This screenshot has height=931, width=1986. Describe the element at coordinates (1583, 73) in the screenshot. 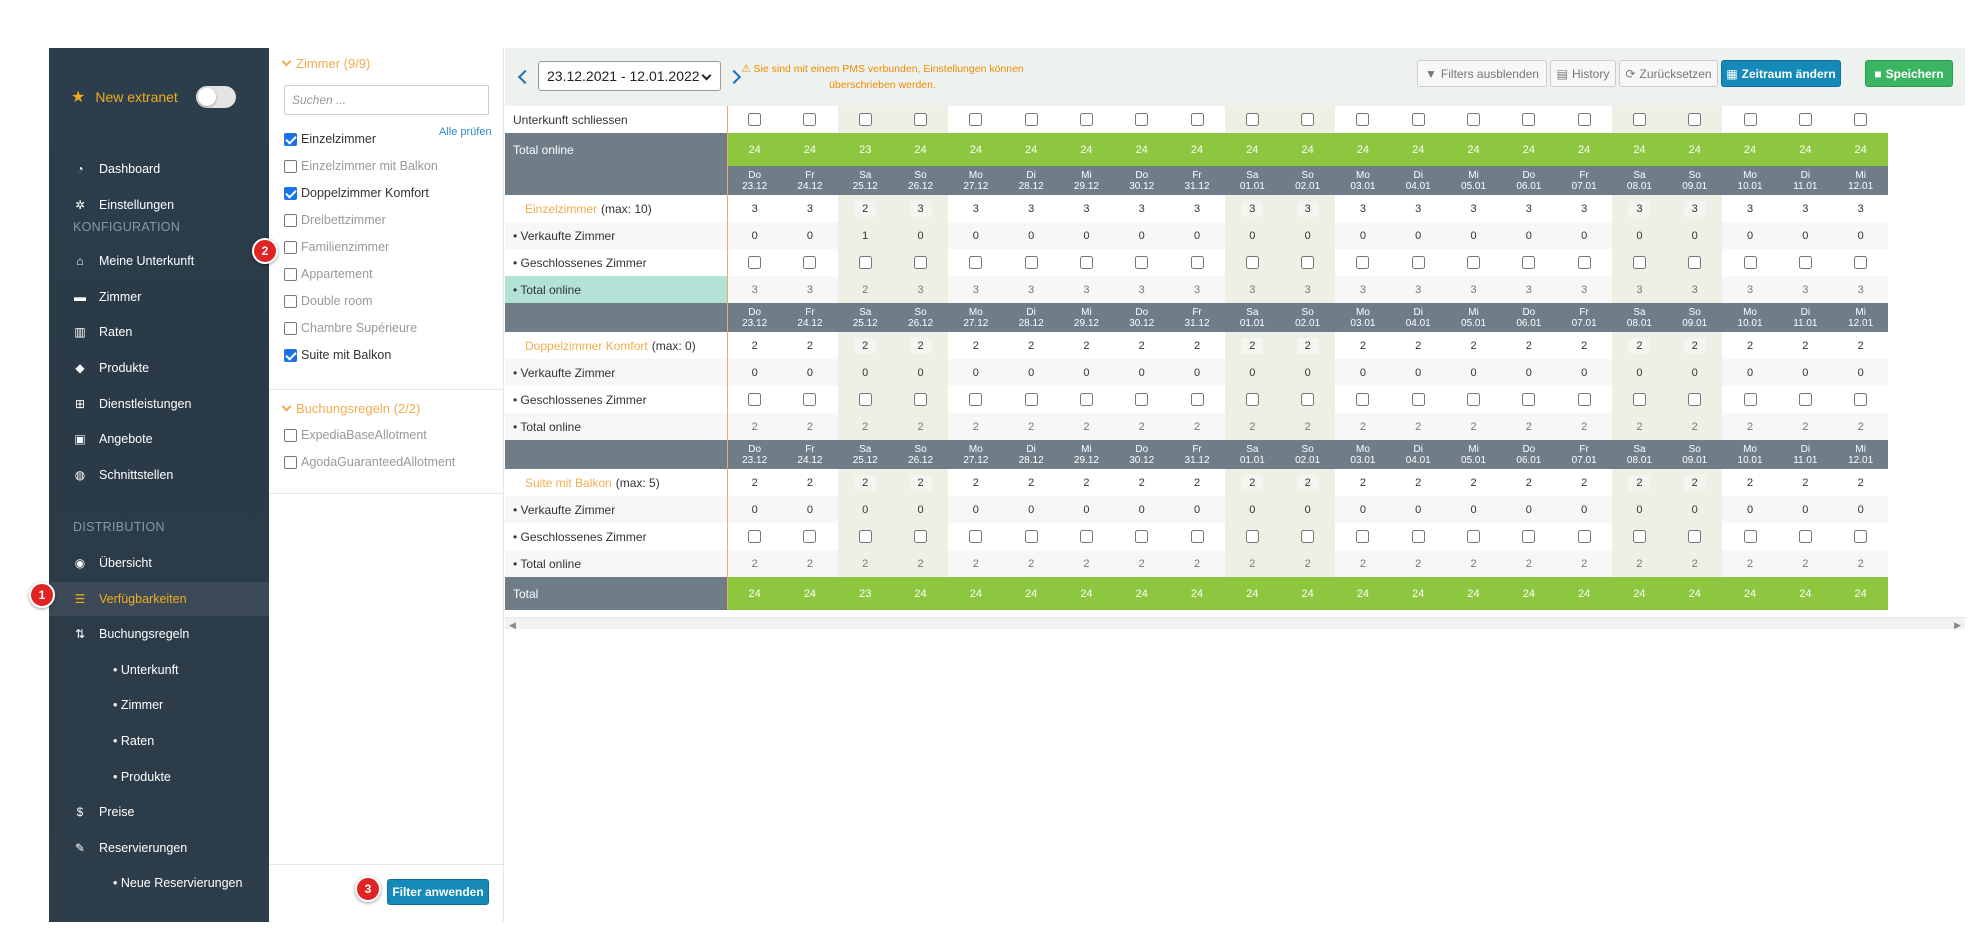

I see `history-button: ▤ History` at that location.